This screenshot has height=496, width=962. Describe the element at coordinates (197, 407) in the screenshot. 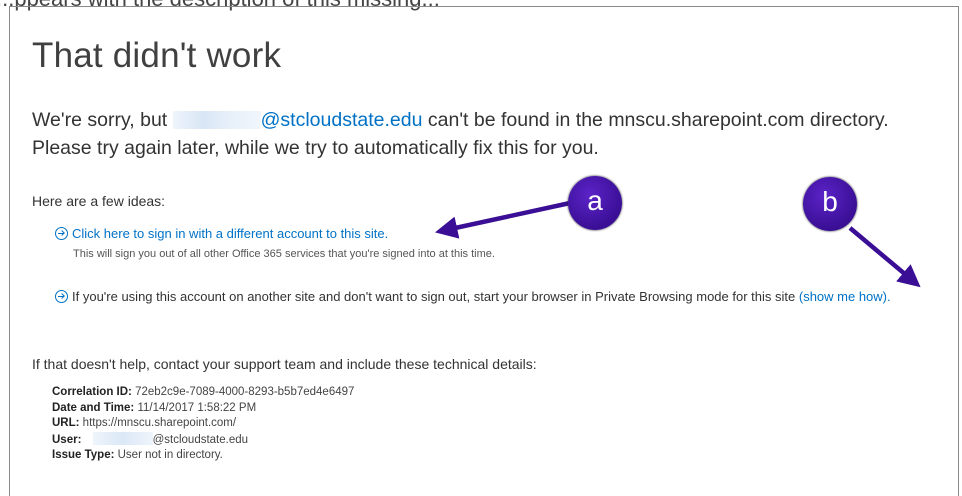

I see `date-time: 11/14/2017 1:58:22 PM` at that location.